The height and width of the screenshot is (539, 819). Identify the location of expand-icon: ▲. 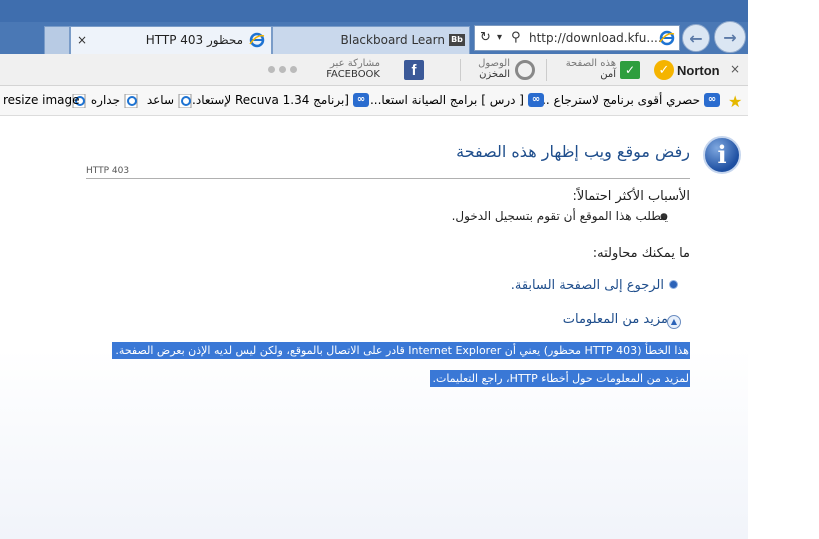
(674, 322).